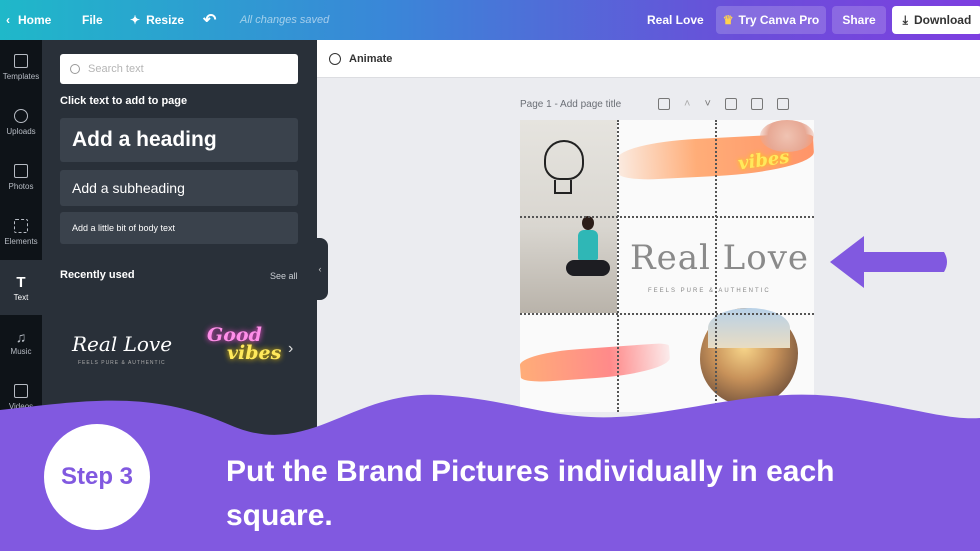 This screenshot has height=551, width=980. Describe the element at coordinates (905, 19) in the screenshot. I see `download-icon: ⤓` at that location.